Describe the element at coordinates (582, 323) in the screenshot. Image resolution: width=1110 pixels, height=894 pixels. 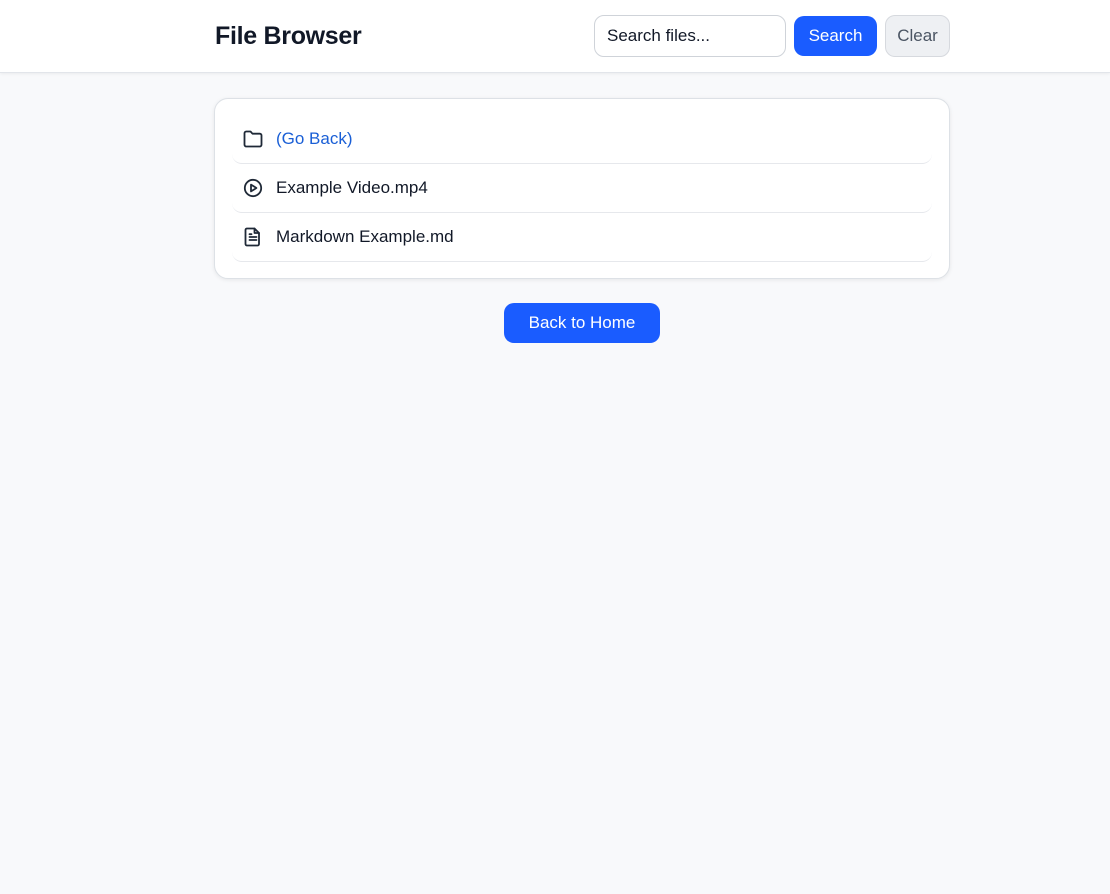
I see `back-to-home-button: Back to Home` at that location.